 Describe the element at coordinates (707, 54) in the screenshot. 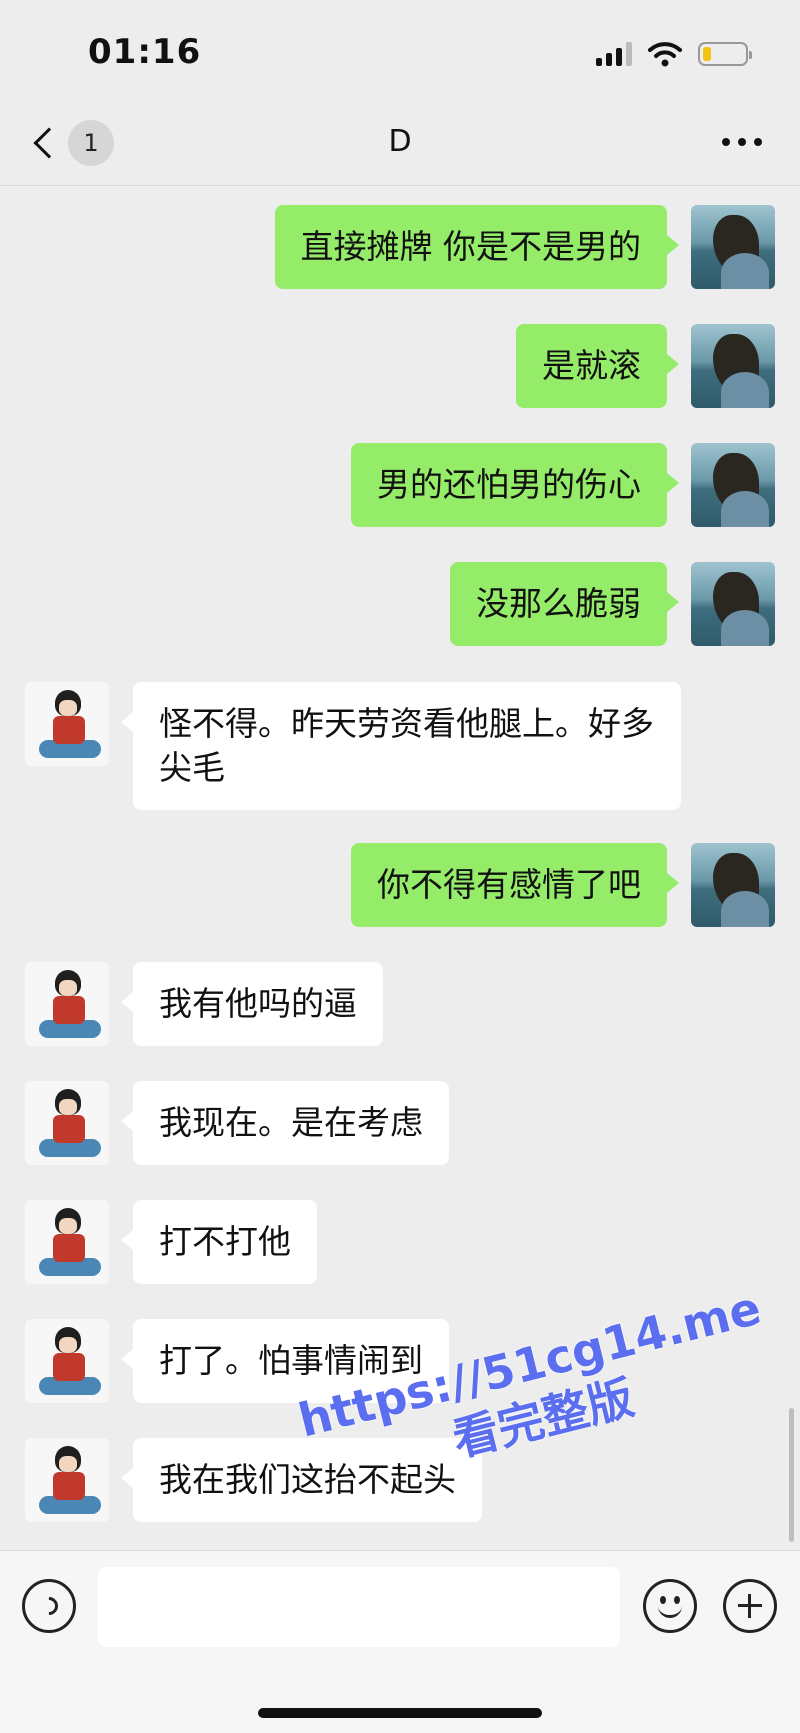

I see `battery-level` at that location.